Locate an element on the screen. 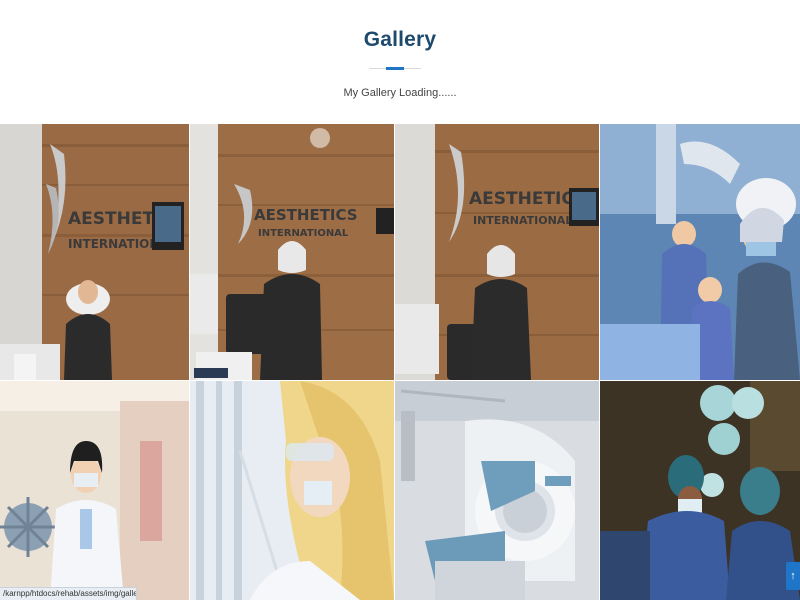  gallery-item-2: AESTHETICS INTERNATIONAL is located at coordinates (292, 252).